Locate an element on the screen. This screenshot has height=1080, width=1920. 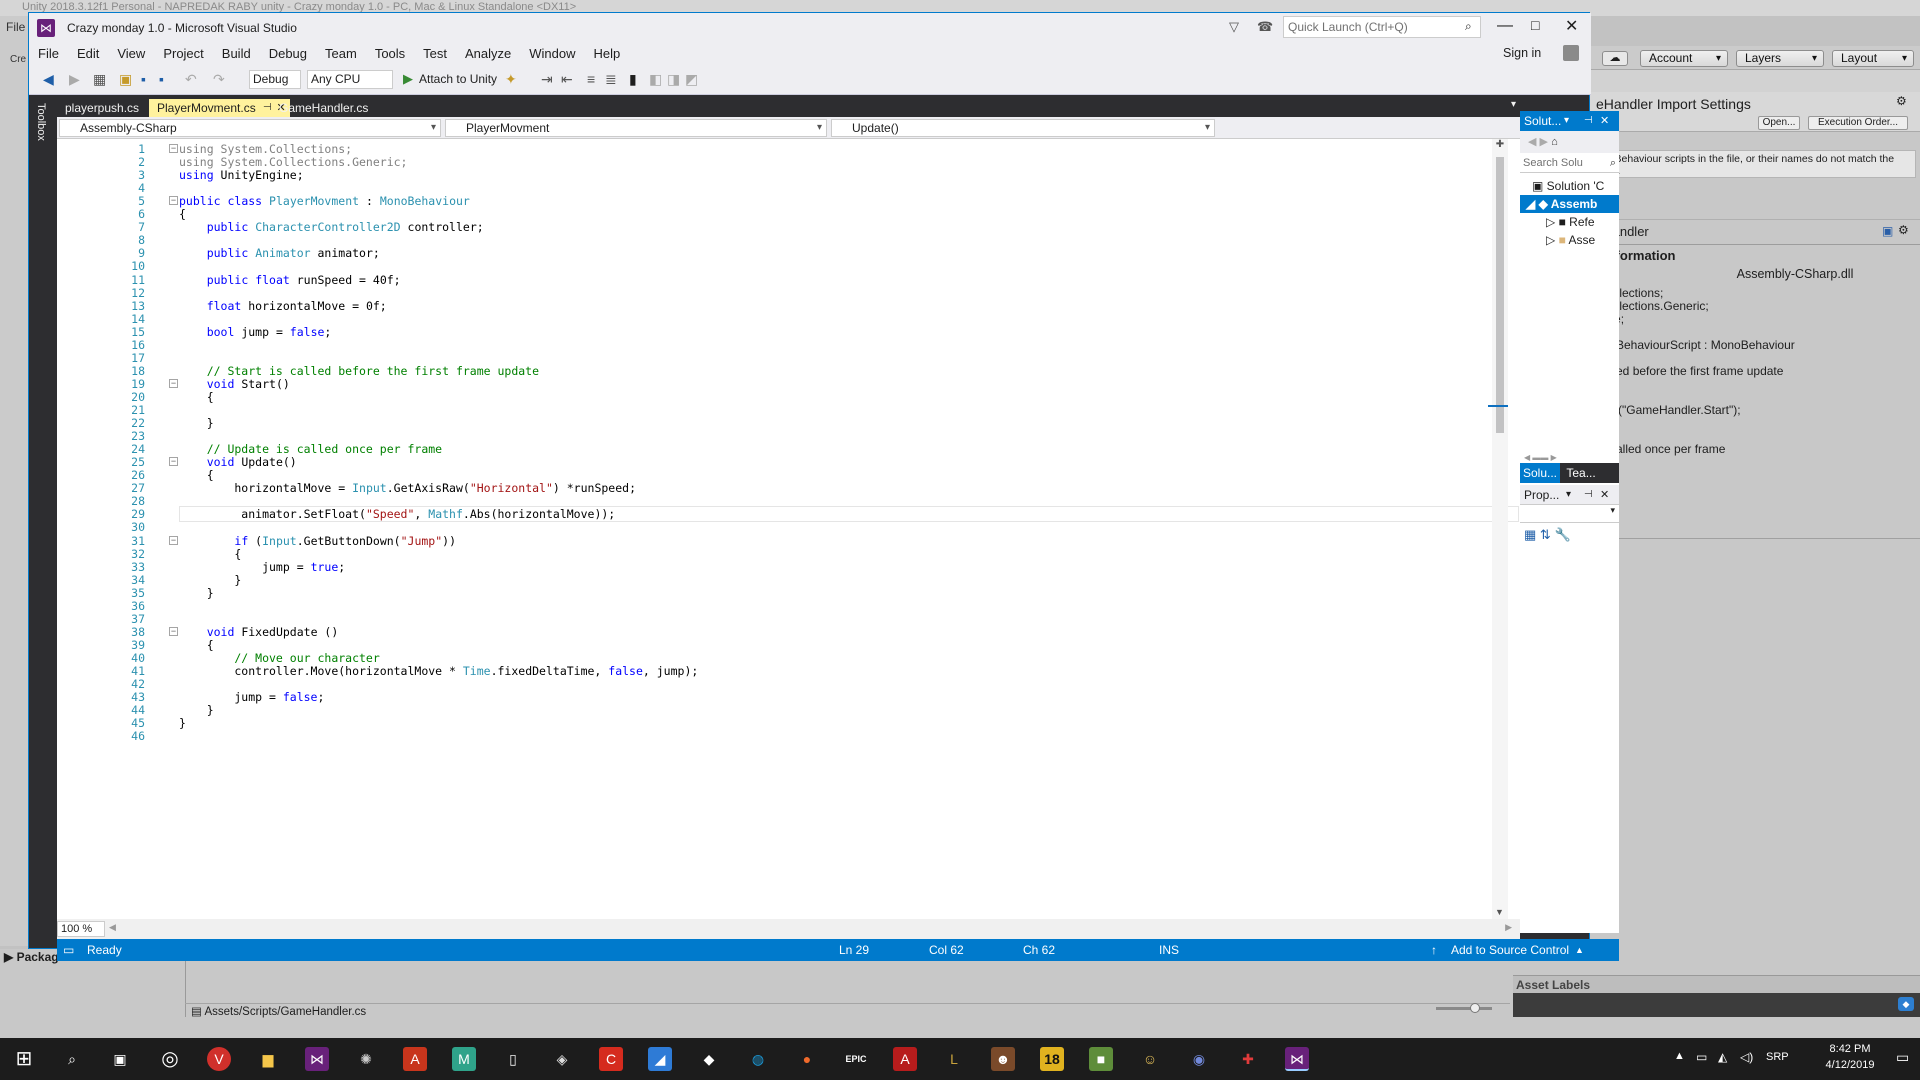
unity-hub-icon: ◎ is located at coordinates (170, 1059).